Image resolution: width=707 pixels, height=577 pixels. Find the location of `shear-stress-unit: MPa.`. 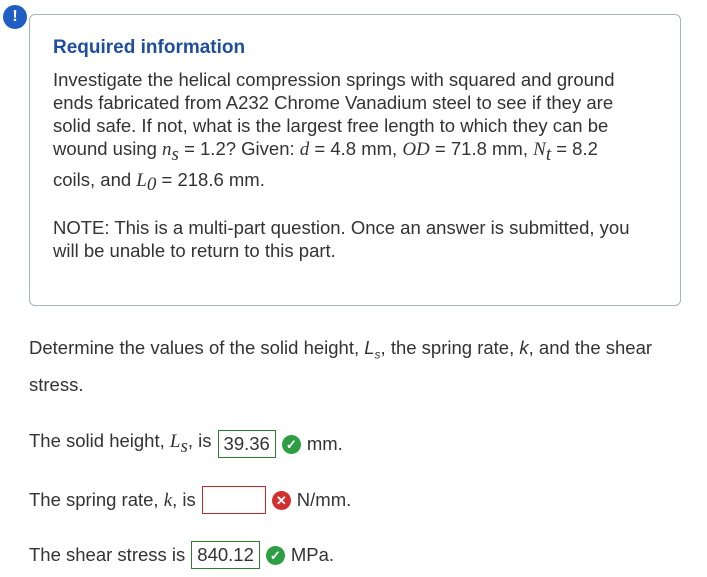

shear-stress-unit: MPa. is located at coordinates (312, 554).